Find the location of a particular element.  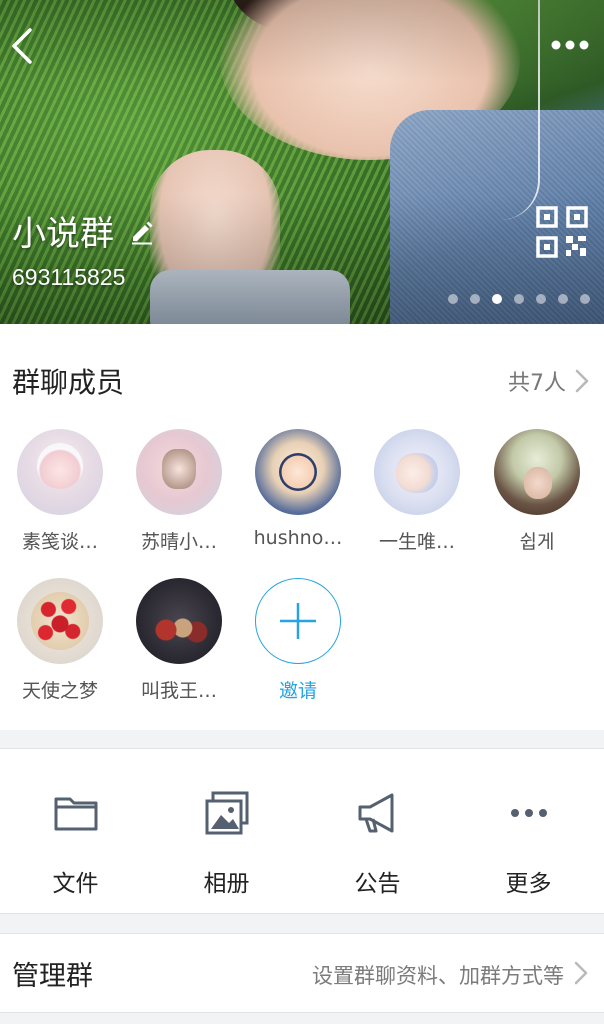

group-title: 小说群 is located at coordinates (84, 230).